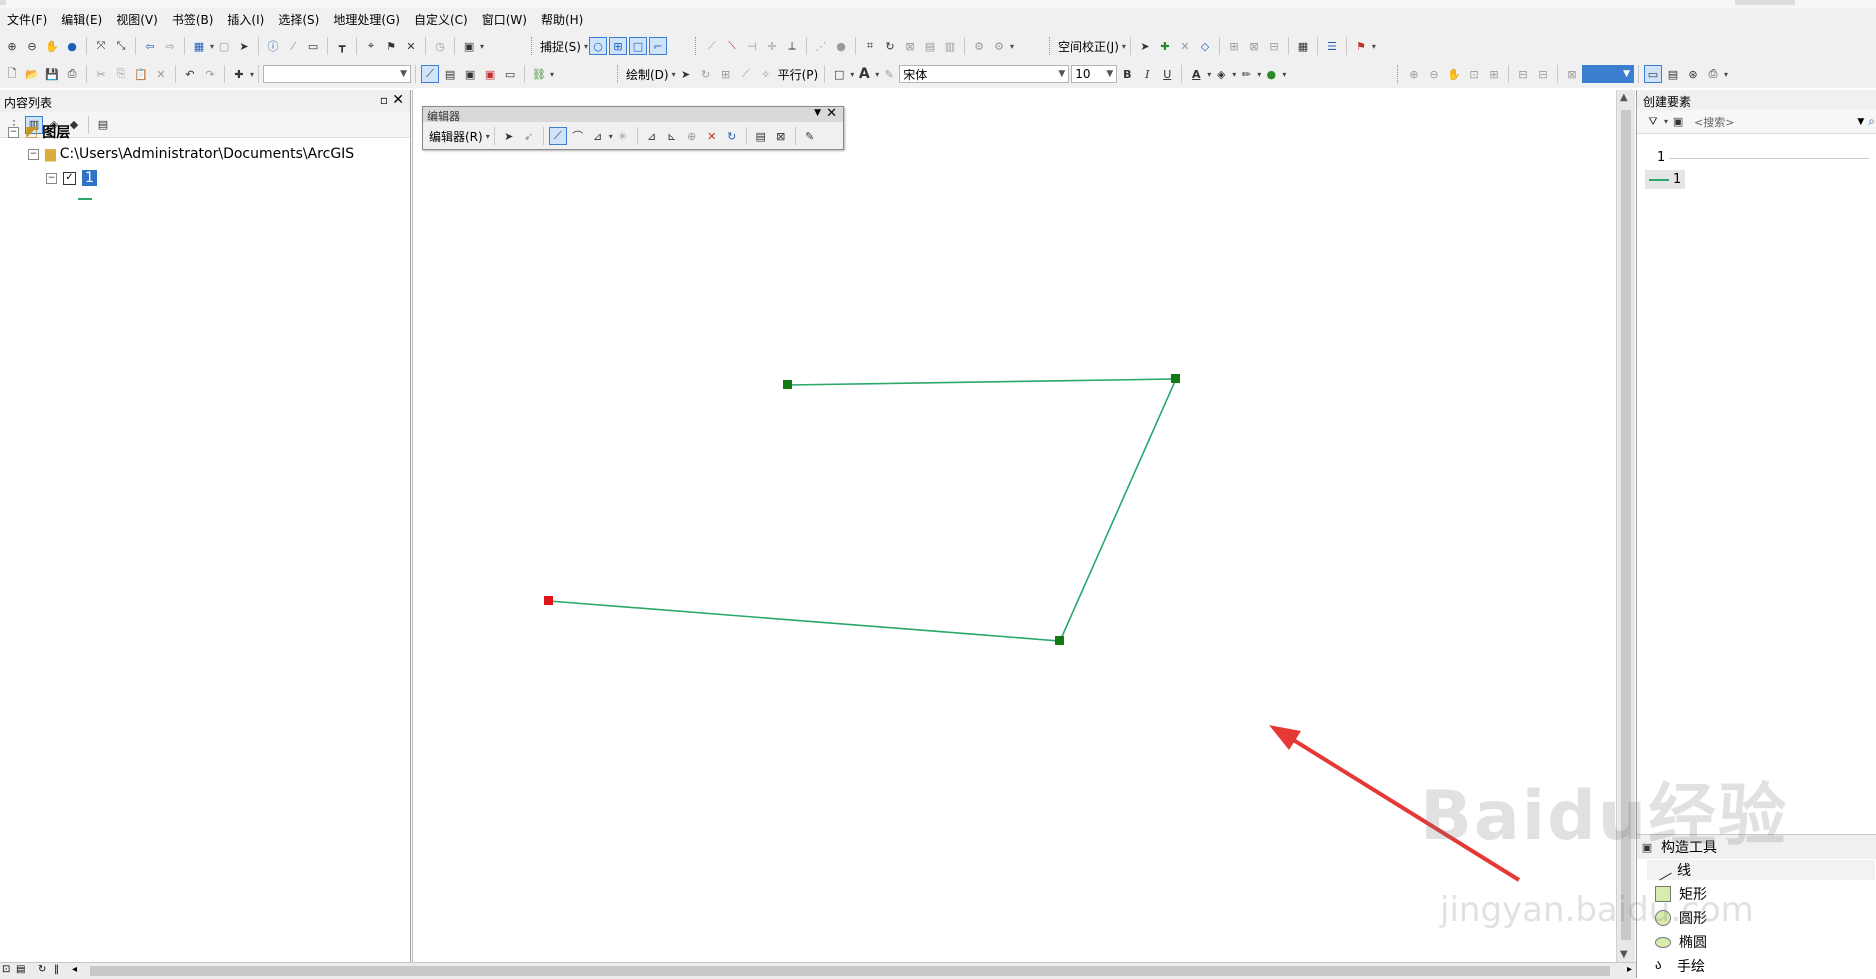 The width and height of the screenshot is (1876, 979). Describe the element at coordinates (509, 136) in the screenshot. I see `edit-tool-icon: ➤` at that location.